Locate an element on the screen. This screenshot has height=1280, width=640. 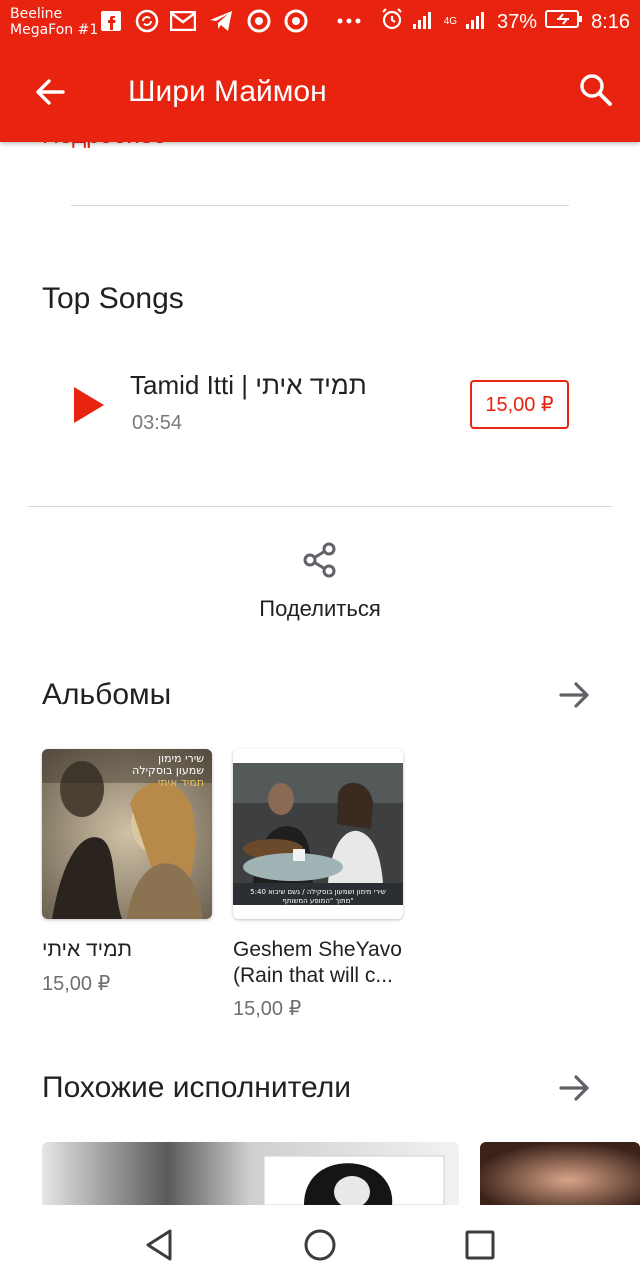
nav-recents-icon is located at coordinates (480, 1245).